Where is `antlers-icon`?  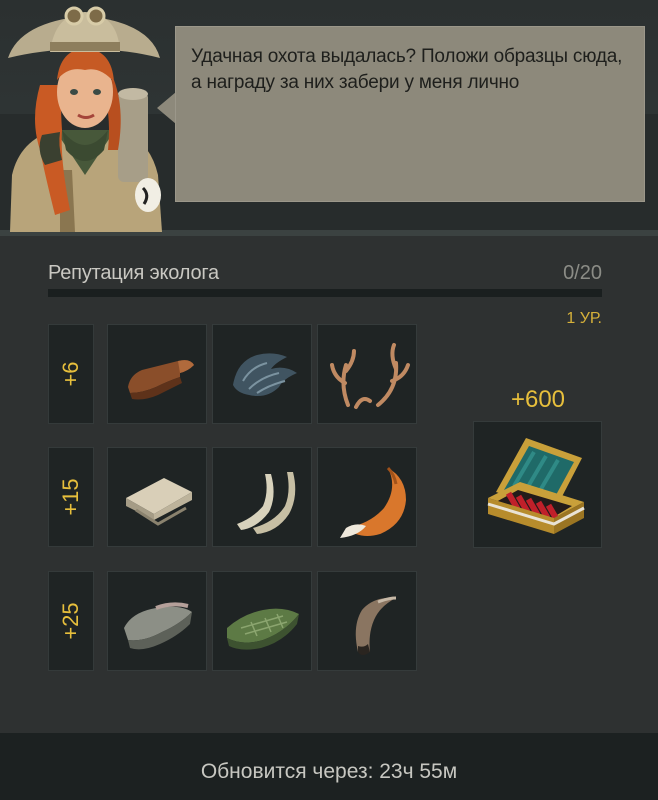
antlers-icon is located at coordinates (370, 376).